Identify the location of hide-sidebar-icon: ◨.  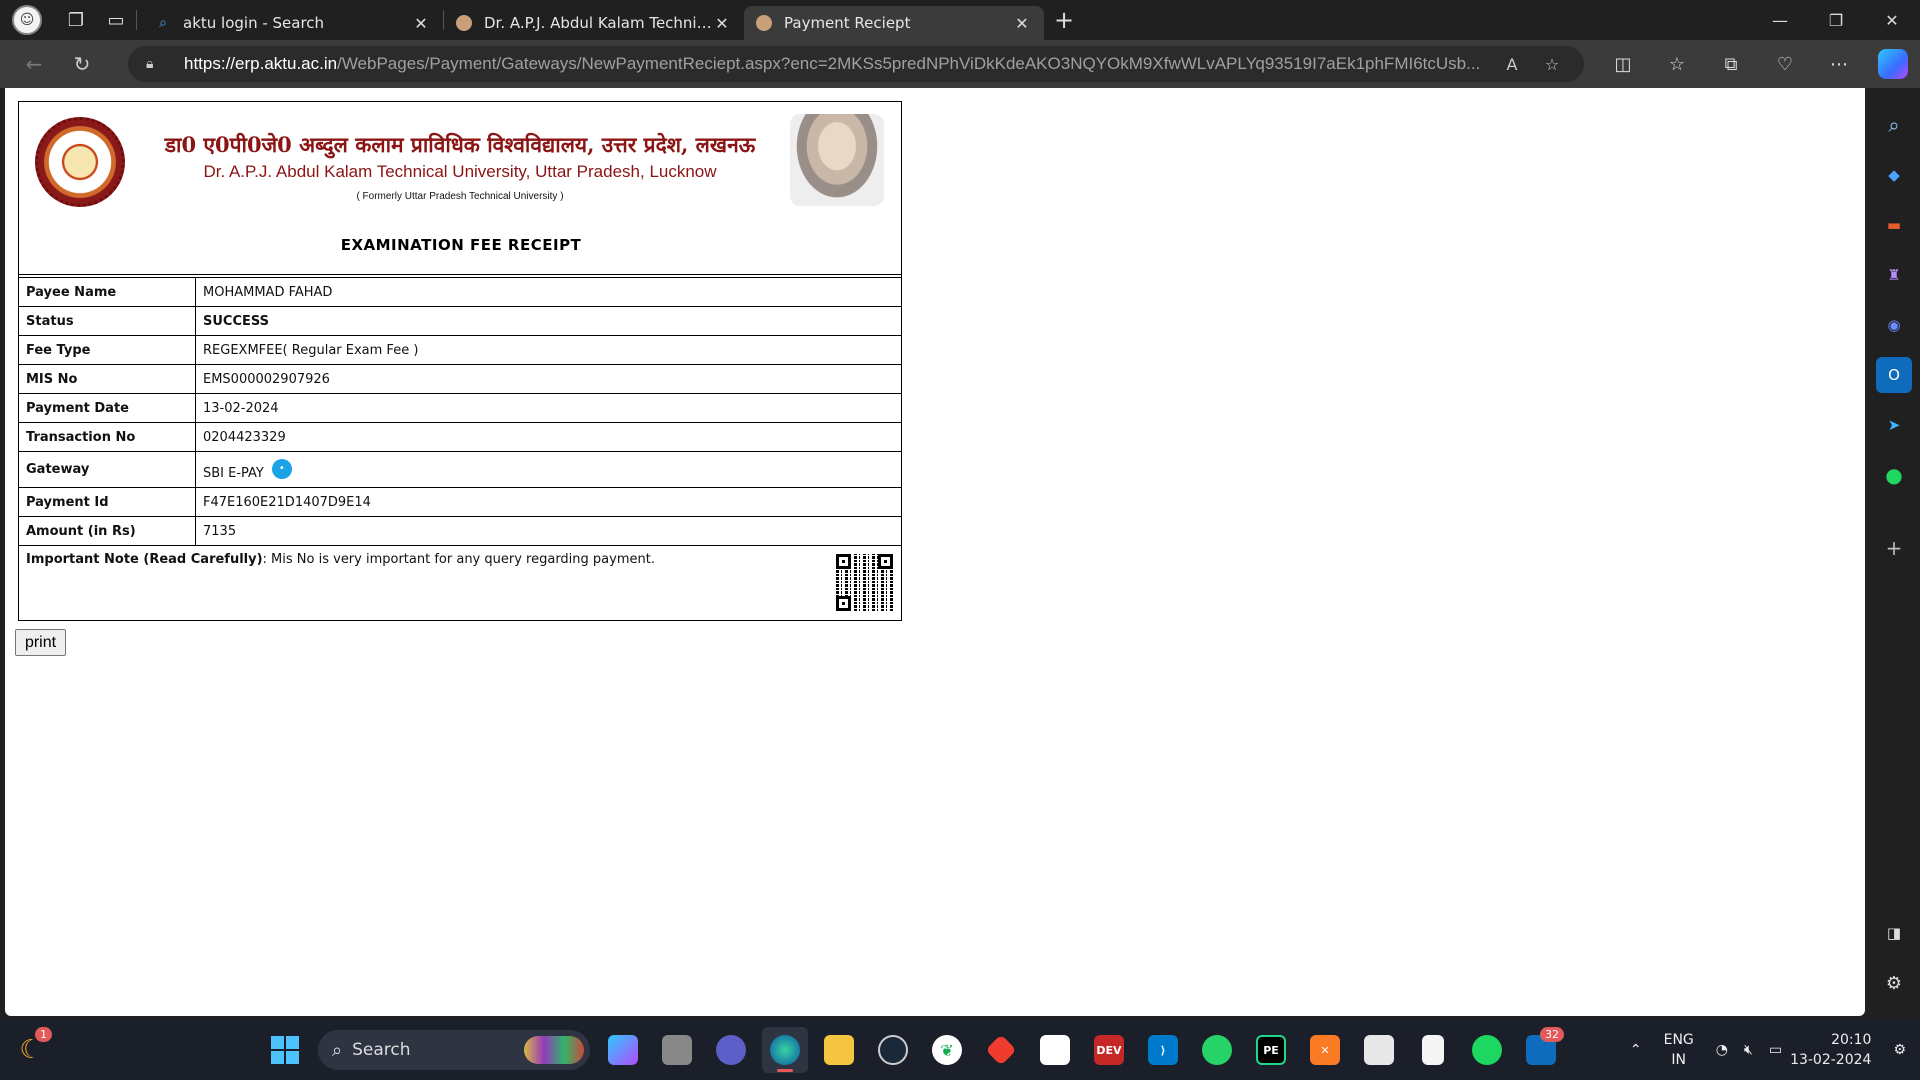
(1894, 933).